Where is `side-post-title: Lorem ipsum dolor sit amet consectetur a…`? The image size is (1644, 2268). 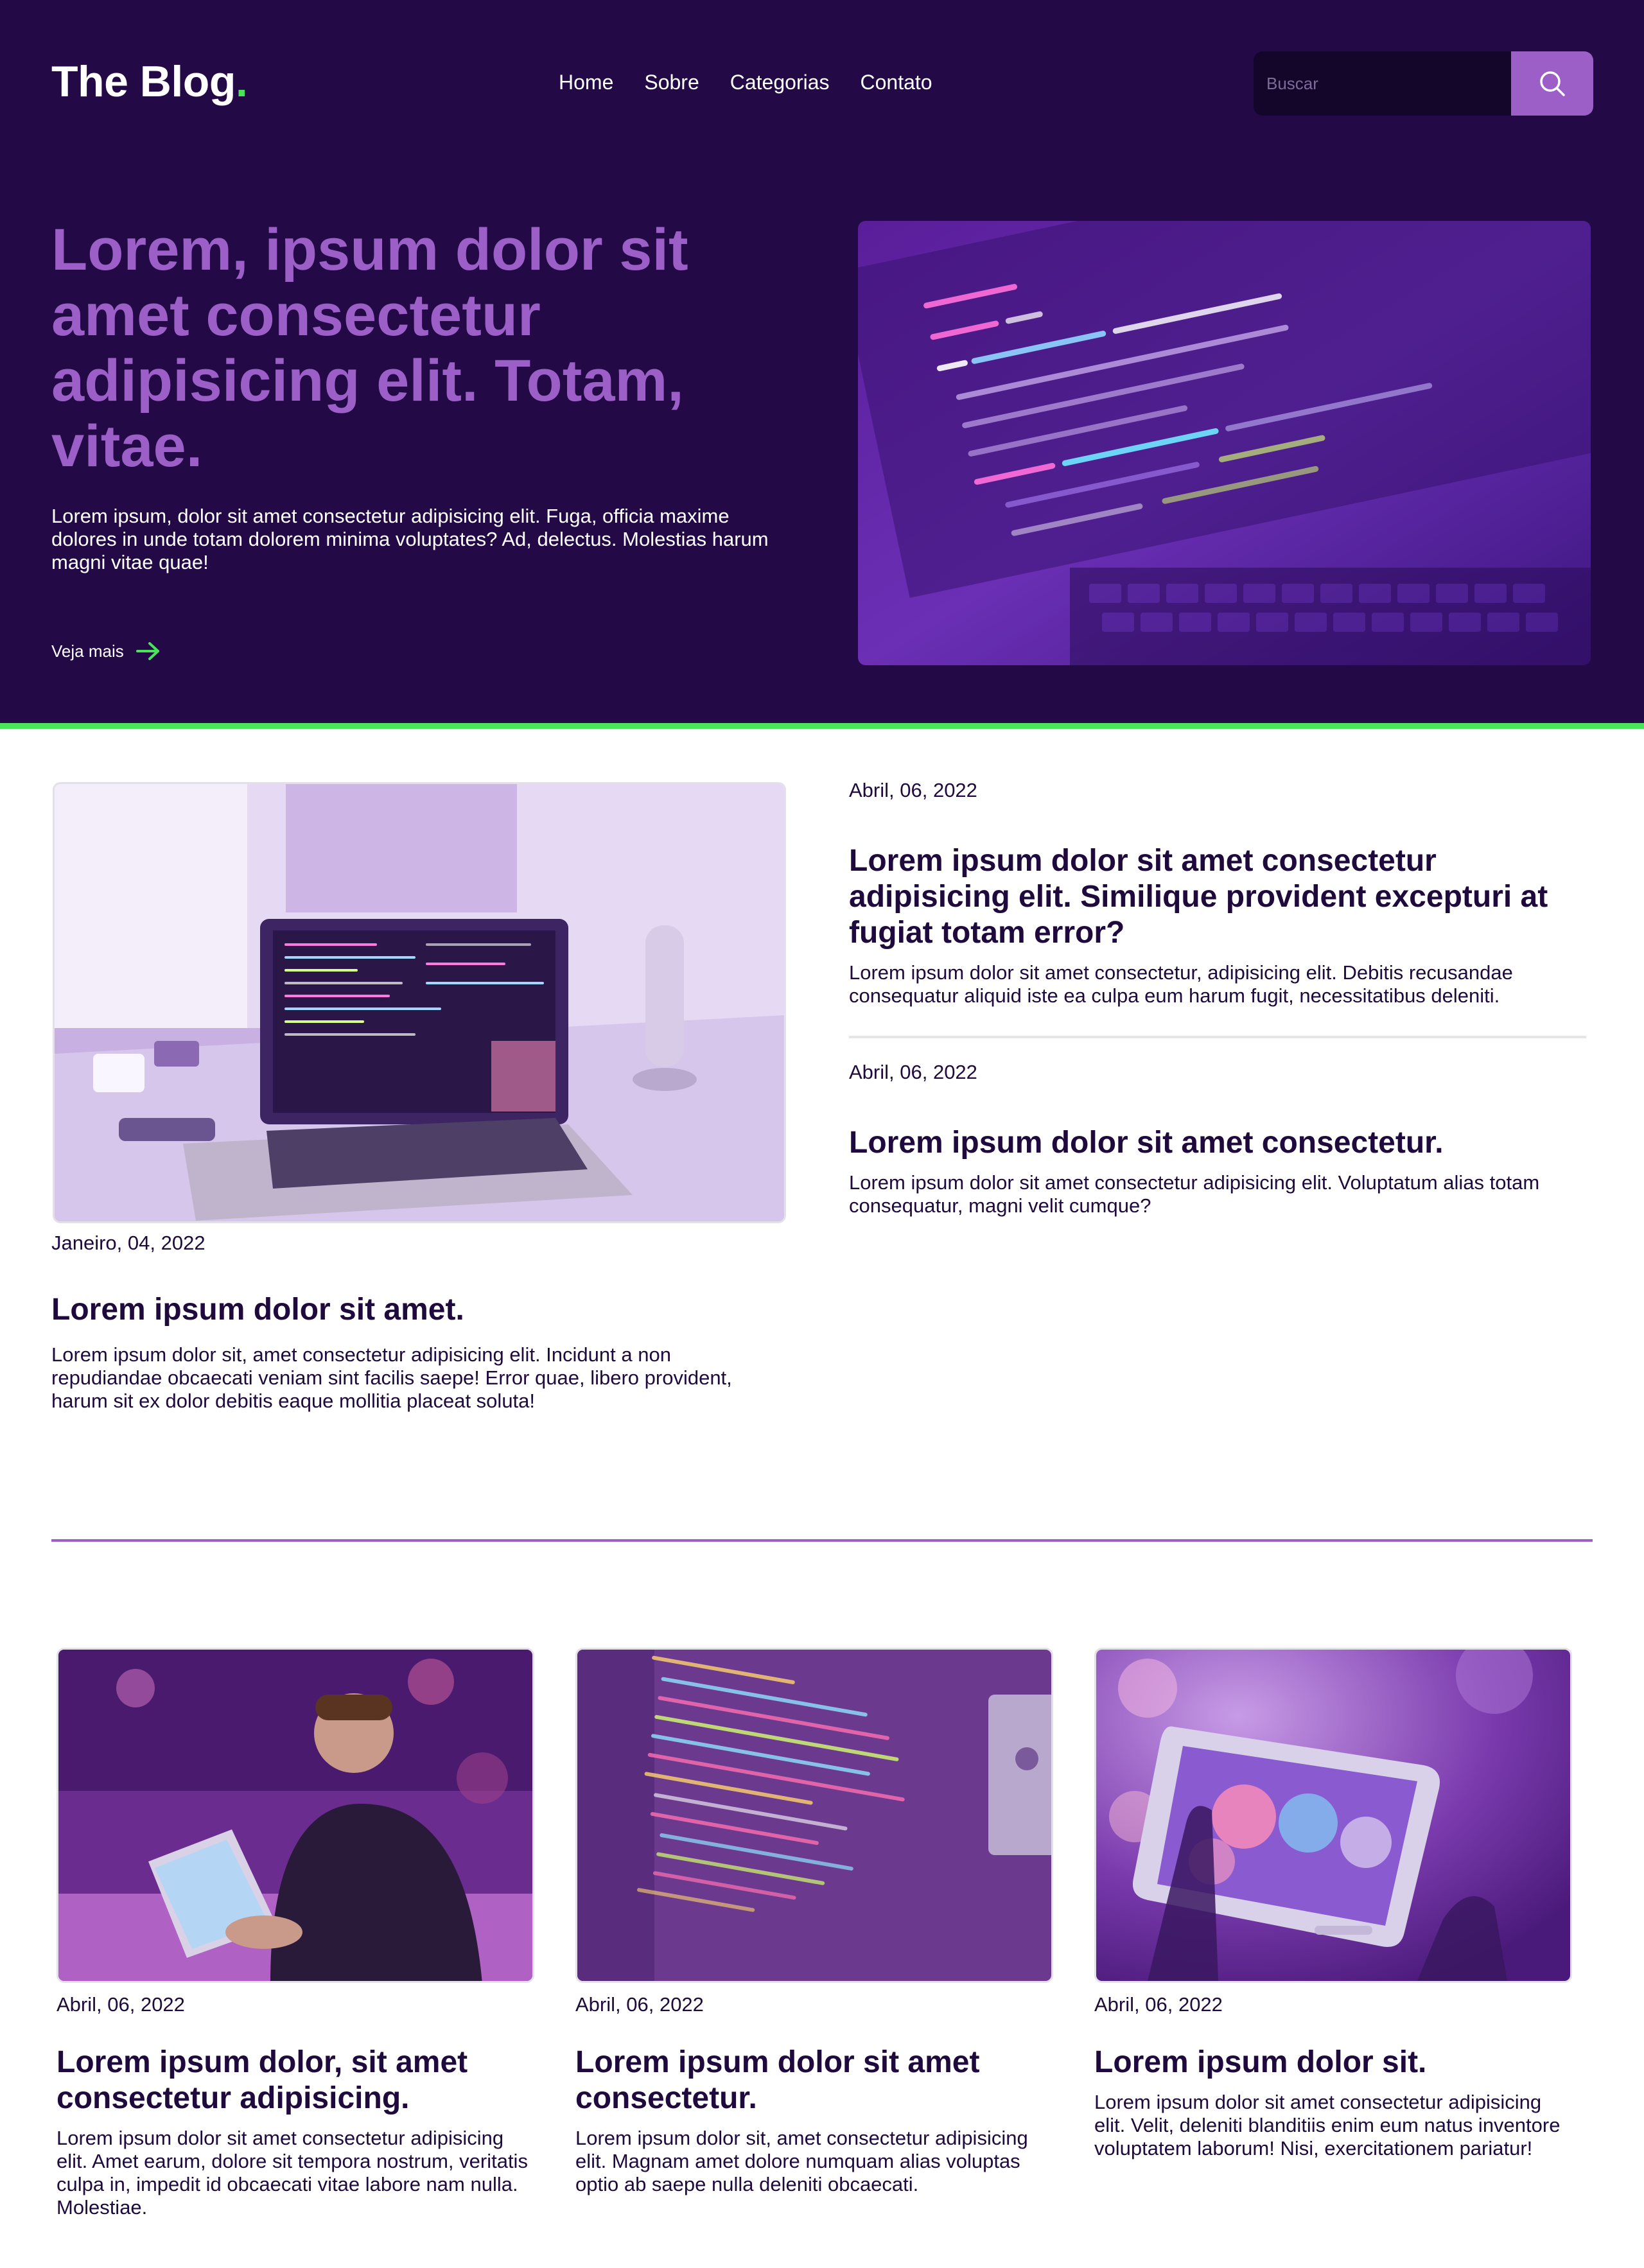 side-post-title: Lorem ipsum dolor sit amet consectetur a… is located at coordinates (1218, 897).